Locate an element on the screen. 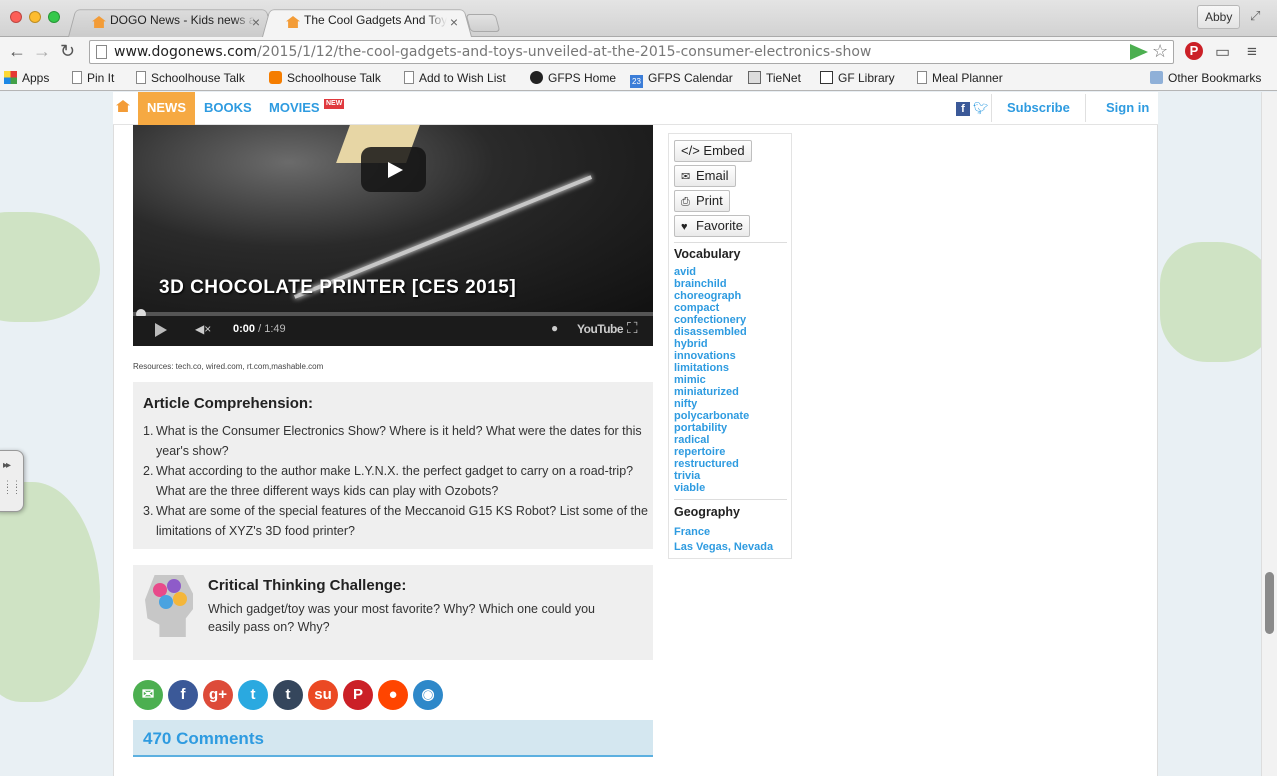  email-button: ✉ Email is located at coordinates (705, 176).